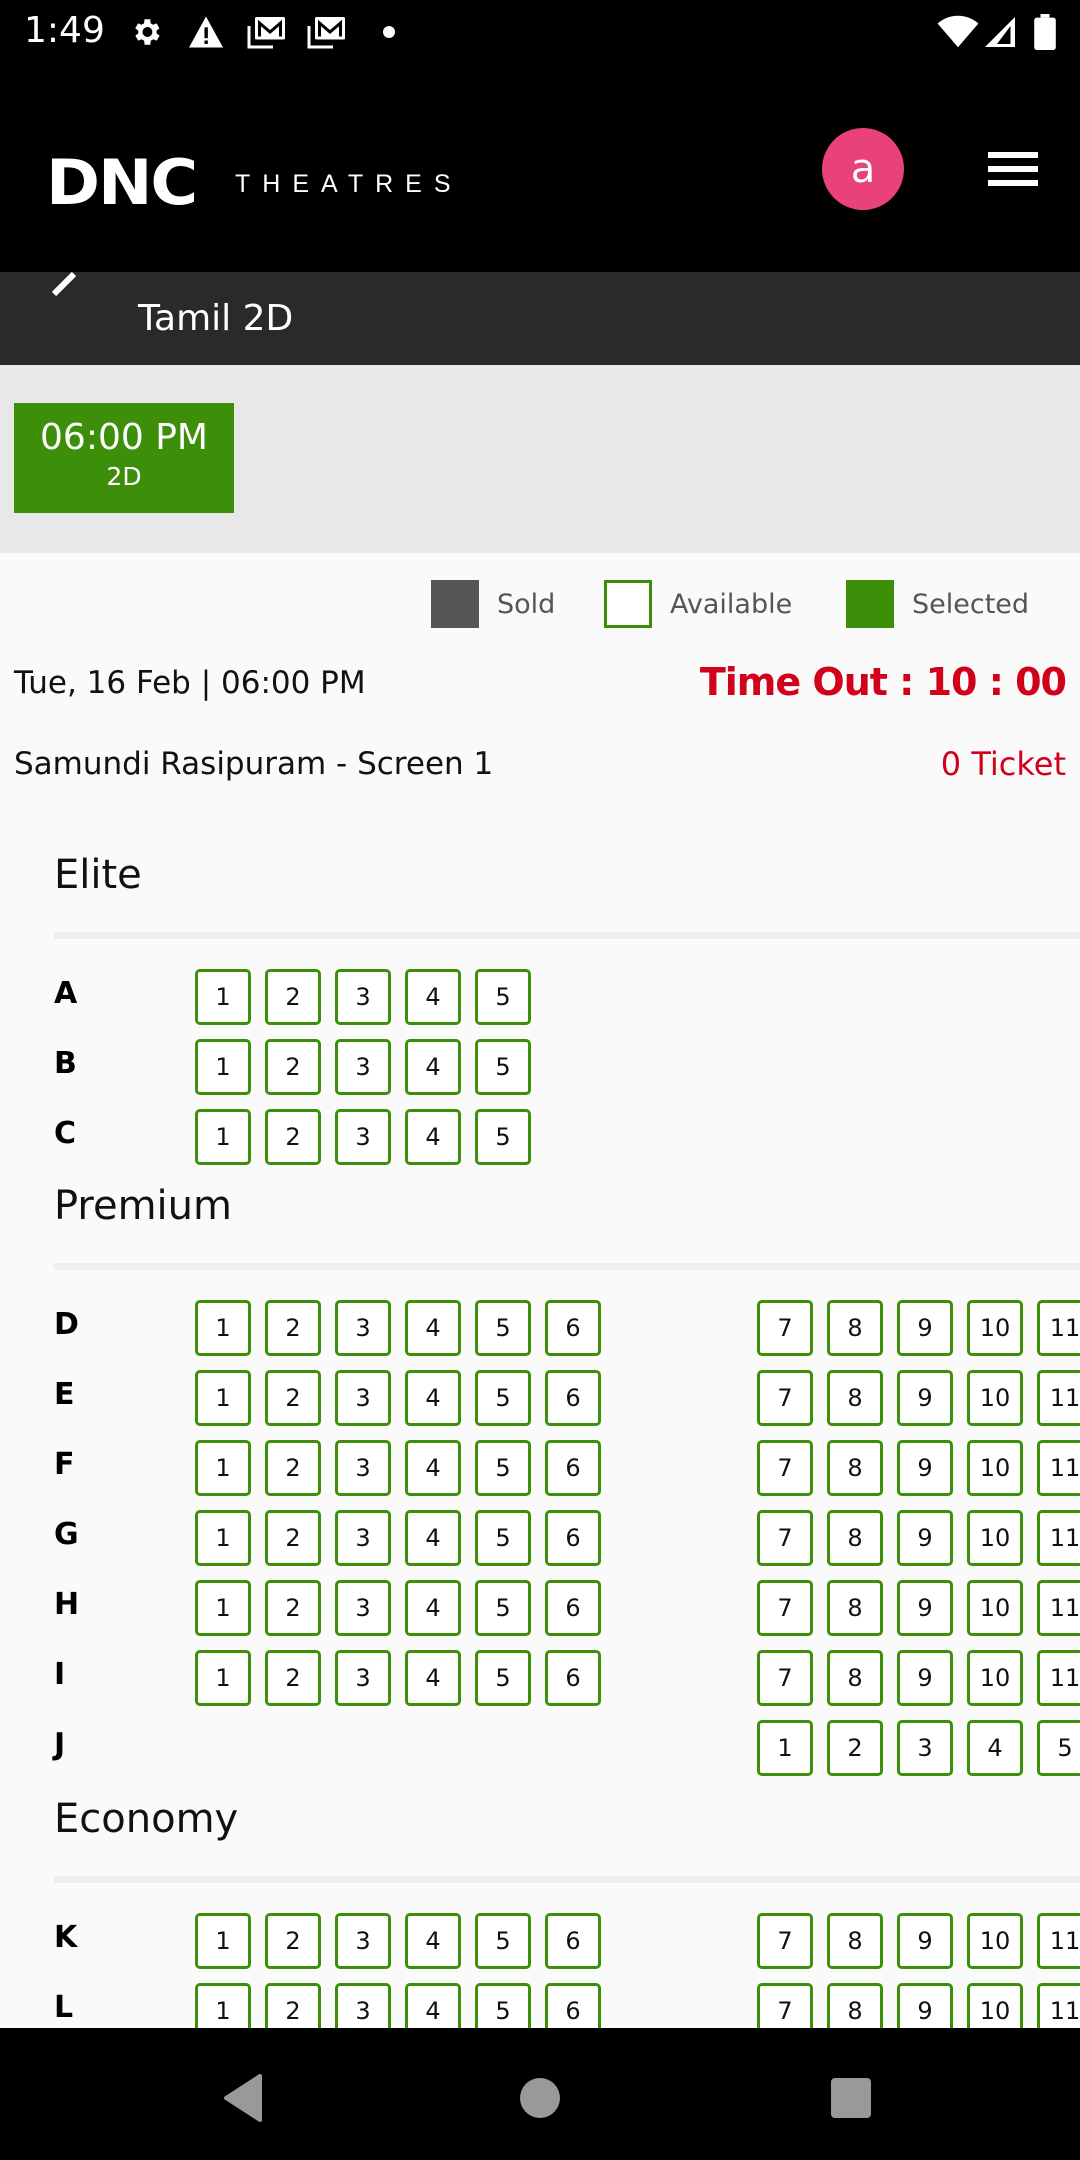  Describe the element at coordinates (540, 2098) in the screenshot. I see `home-icon` at that location.